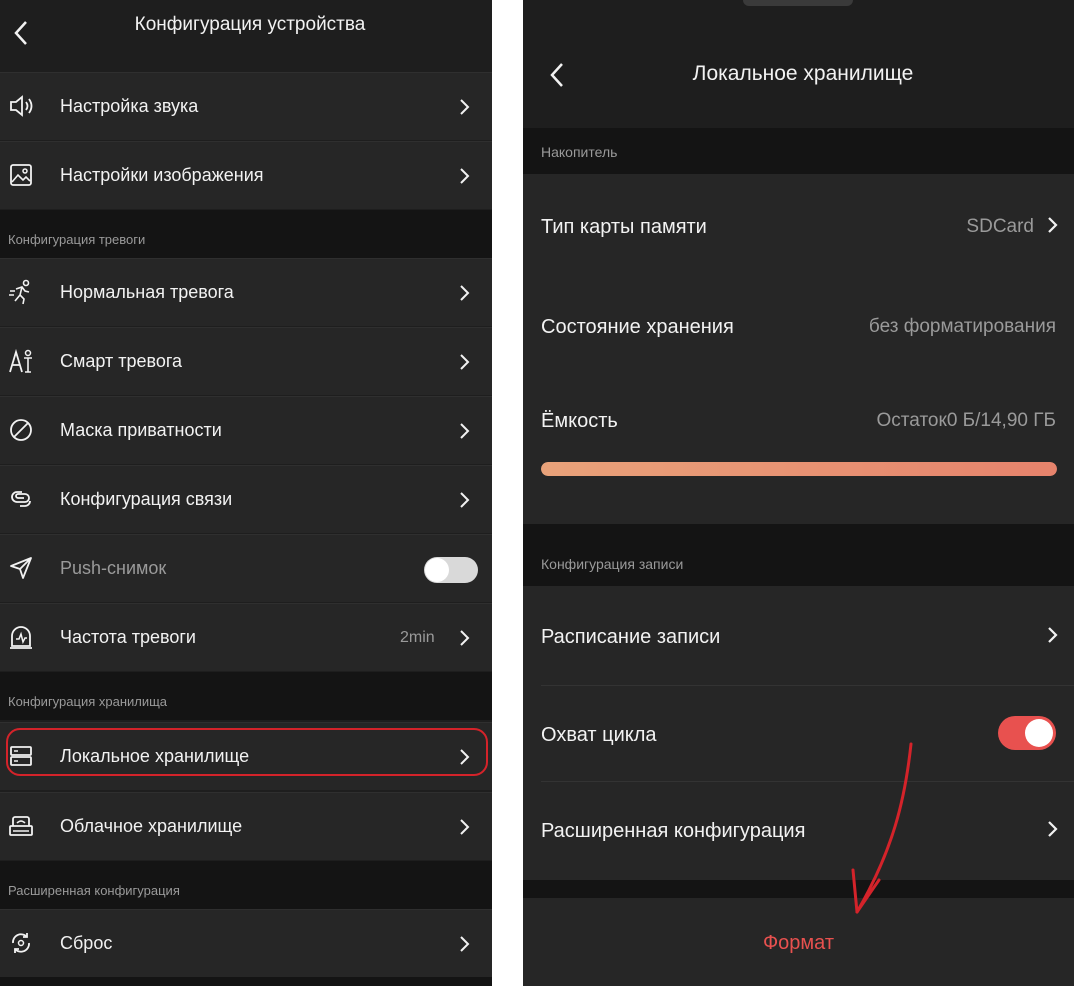  I want to click on header-bar: Локальное хранилище, so click(798, 64).